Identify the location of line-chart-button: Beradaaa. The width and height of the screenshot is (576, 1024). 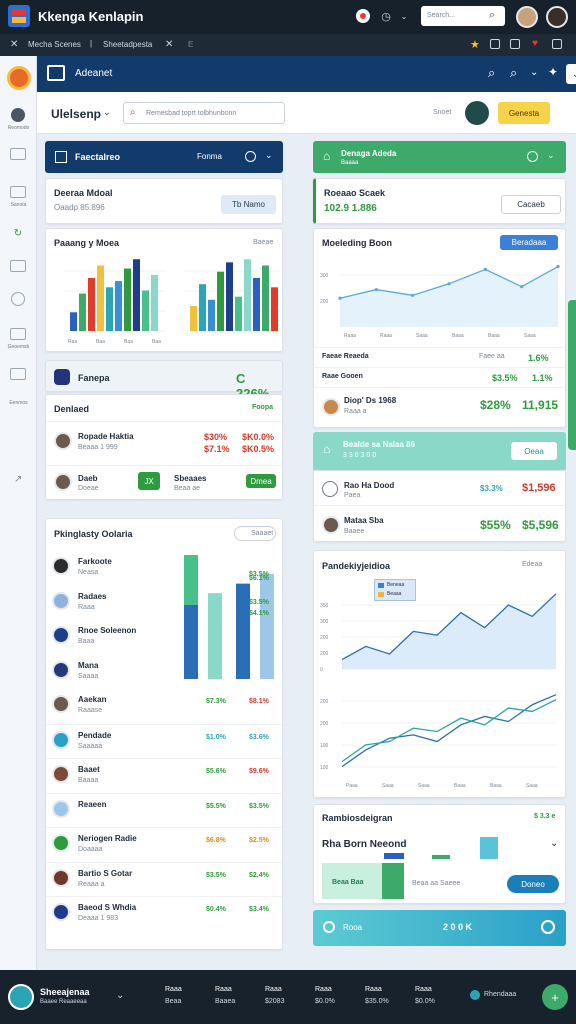
(529, 242).